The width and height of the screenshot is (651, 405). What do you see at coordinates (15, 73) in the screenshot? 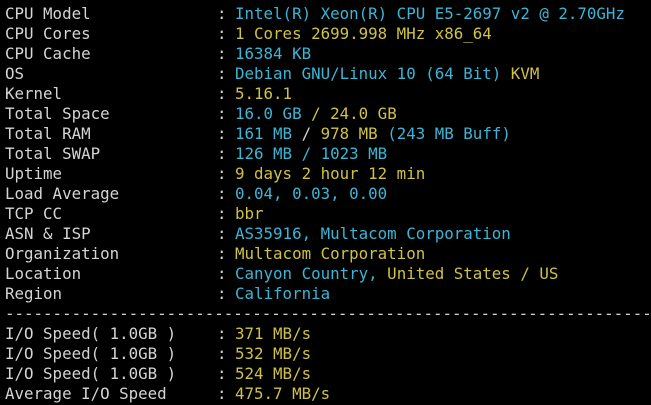
I see `row-label: OS` at bounding box center [15, 73].